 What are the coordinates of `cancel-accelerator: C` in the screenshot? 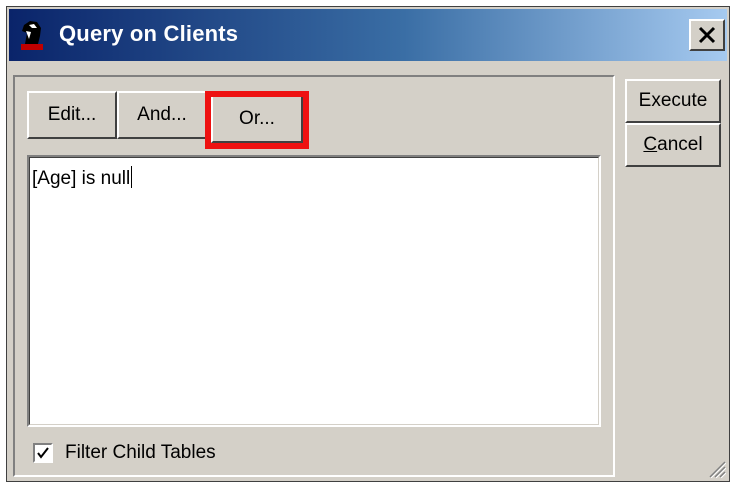 It's located at (650, 144).